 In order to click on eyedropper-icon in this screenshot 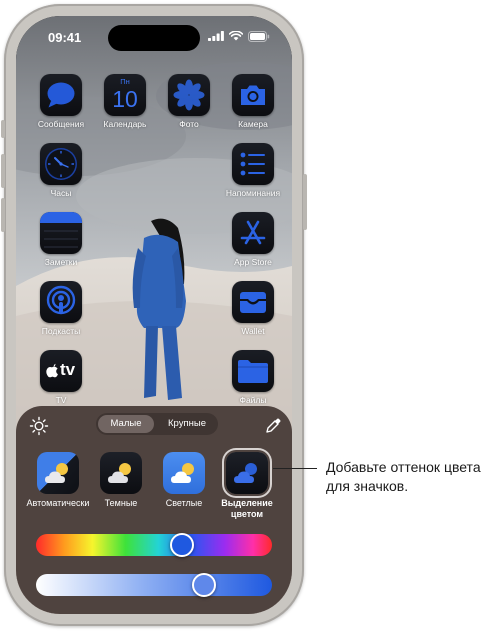, I will do `click(273, 426)`.